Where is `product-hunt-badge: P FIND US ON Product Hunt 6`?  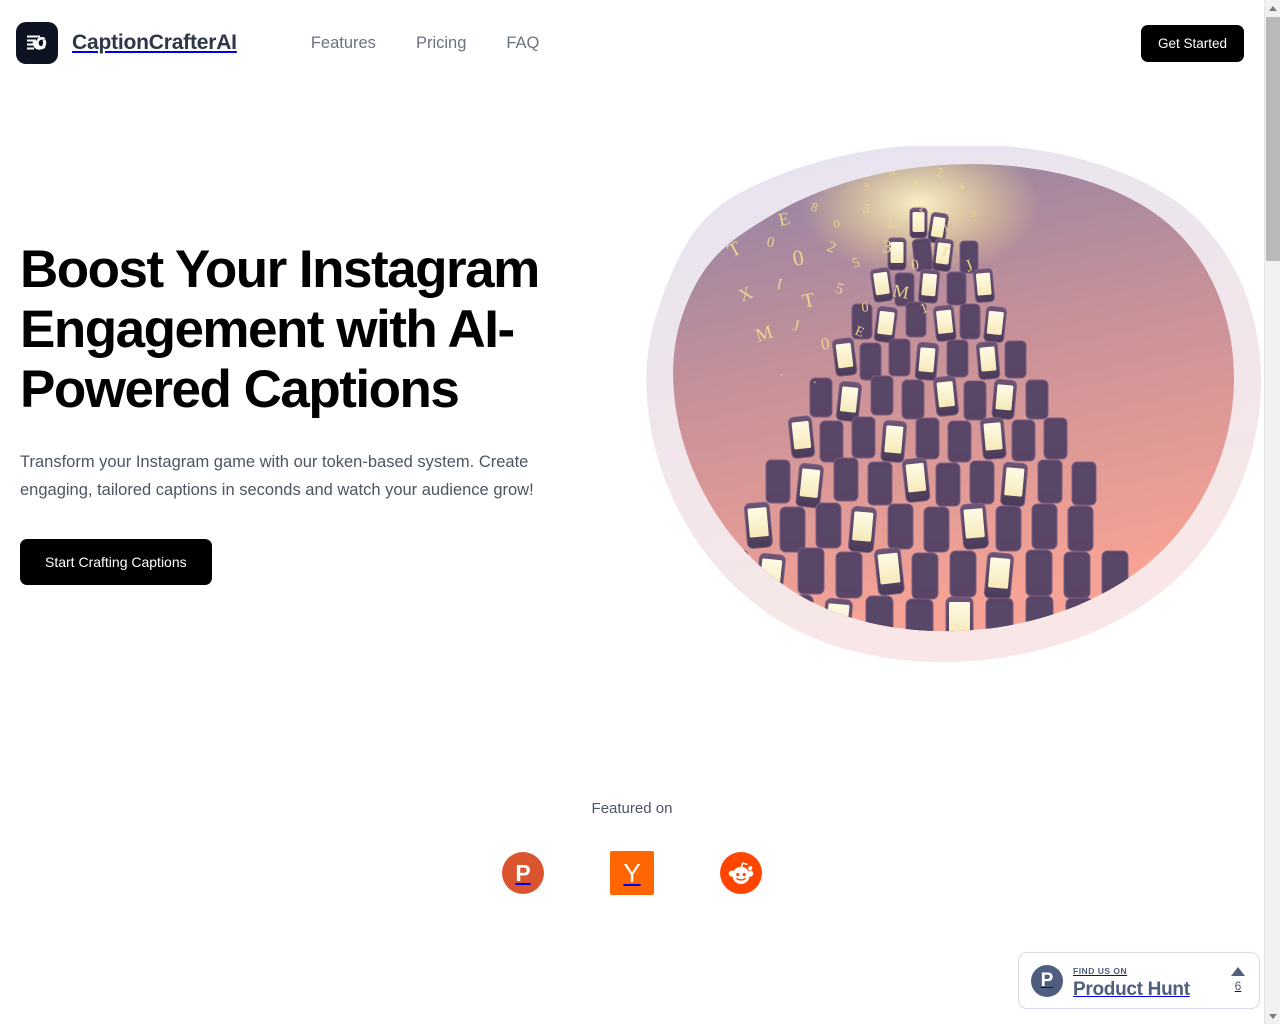 product-hunt-badge: P FIND US ON Product Hunt 6 is located at coordinates (1139, 980).